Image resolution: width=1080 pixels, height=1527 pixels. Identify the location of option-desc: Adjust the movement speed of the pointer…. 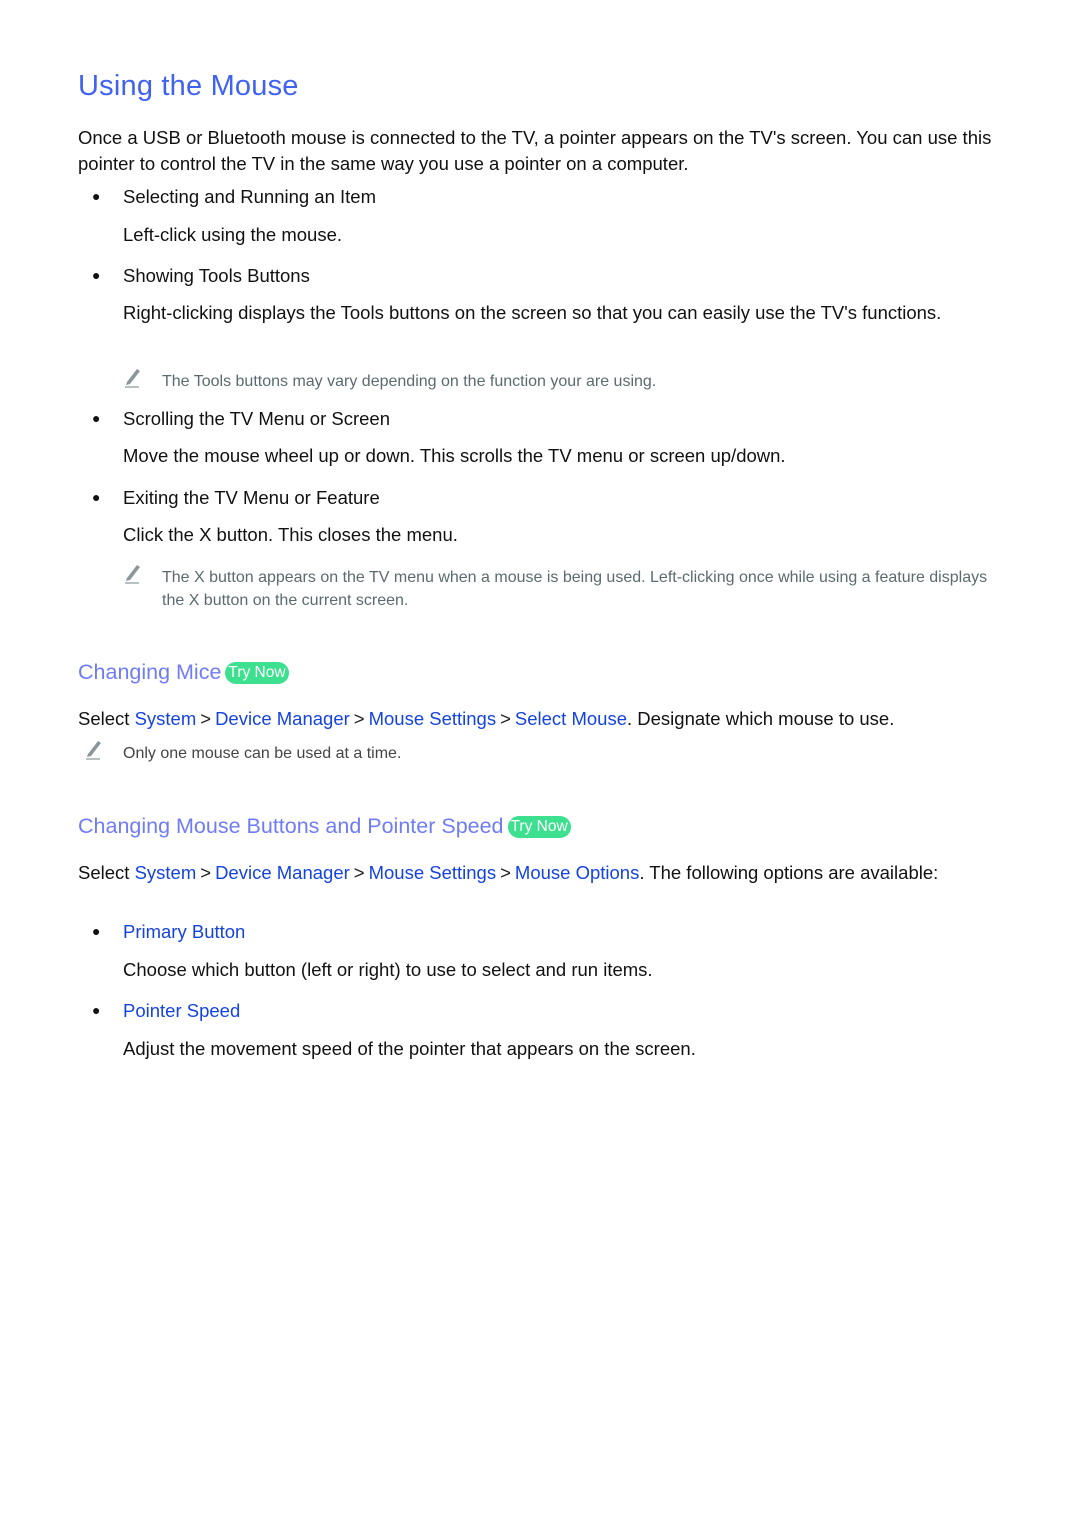
(409, 1048).